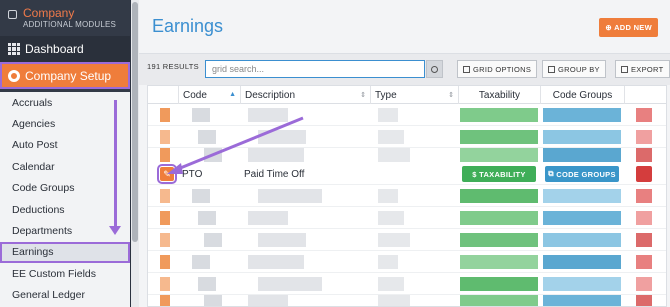 The image size is (670, 307). Describe the element at coordinates (235, 145) in the screenshot. I see `annotation-arrow` at that location.